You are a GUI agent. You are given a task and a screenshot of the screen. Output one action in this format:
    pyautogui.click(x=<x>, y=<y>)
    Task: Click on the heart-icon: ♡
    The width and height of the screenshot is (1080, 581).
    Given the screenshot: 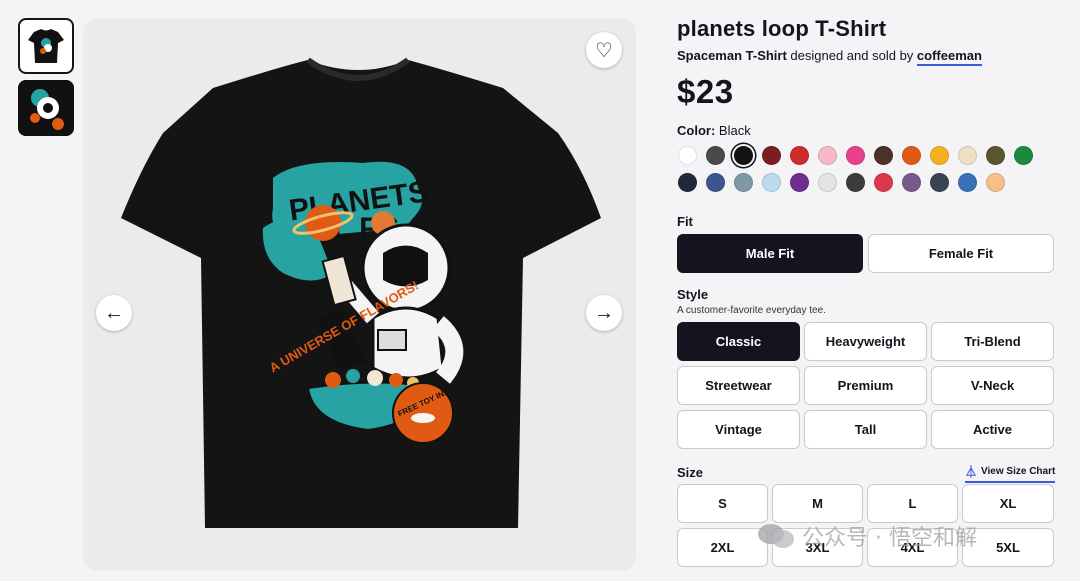 What is the action you would take?
    pyautogui.click(x=604, y=50)
    